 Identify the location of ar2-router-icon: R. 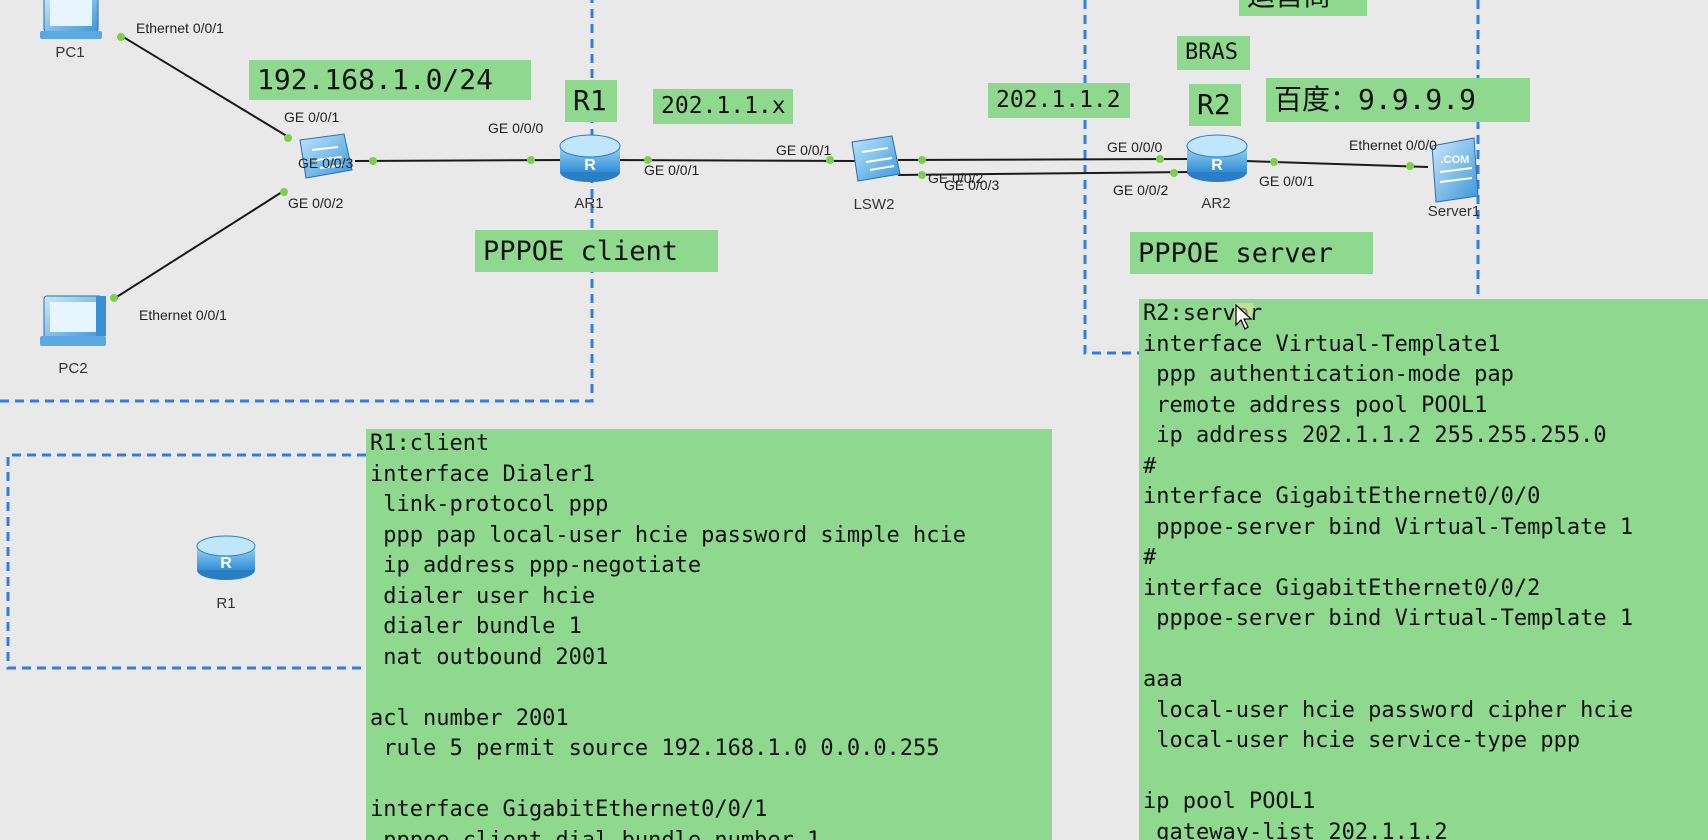
(1217, 158).